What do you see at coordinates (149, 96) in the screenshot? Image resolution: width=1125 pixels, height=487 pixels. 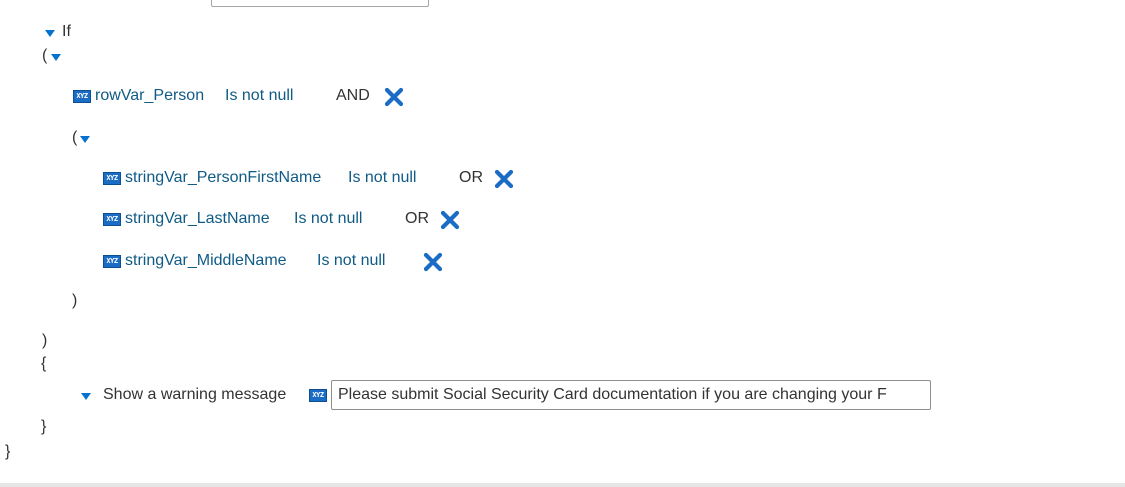 I see `condition-variable: rowVar_Person` at bounding box center [149, 96].